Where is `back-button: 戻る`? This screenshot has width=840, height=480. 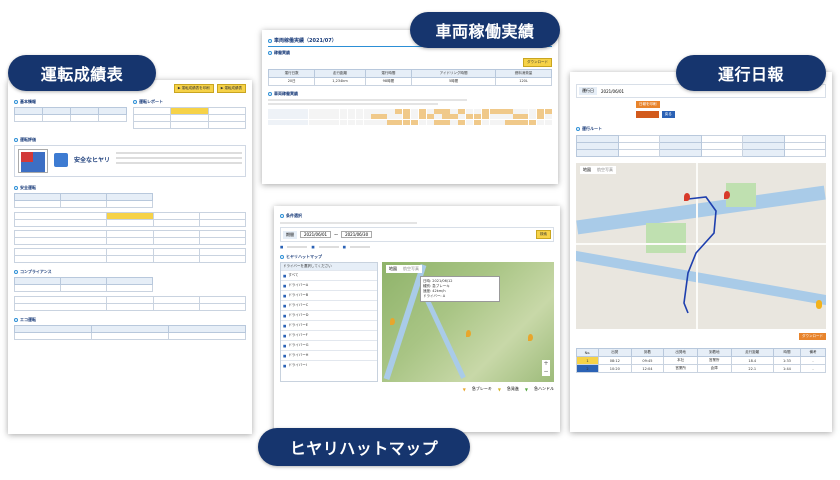
back-button: 戻る is located at coordinates (668, 114).